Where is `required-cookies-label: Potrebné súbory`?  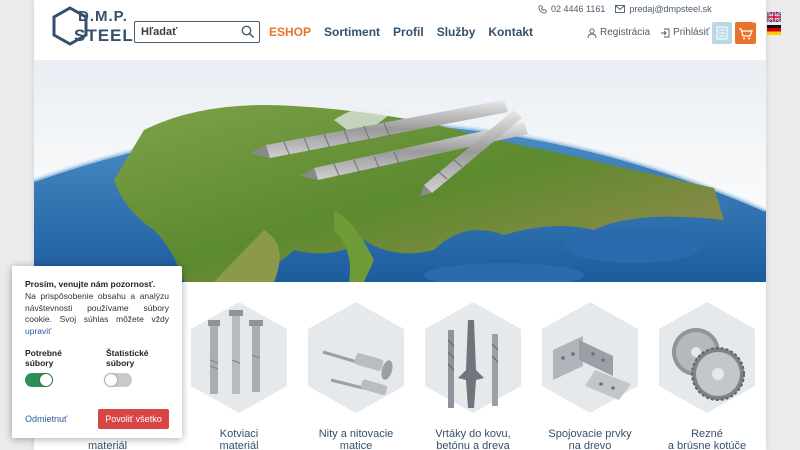
required-cookies-label: Potrebné súbory is located at coordinates (43, 358).